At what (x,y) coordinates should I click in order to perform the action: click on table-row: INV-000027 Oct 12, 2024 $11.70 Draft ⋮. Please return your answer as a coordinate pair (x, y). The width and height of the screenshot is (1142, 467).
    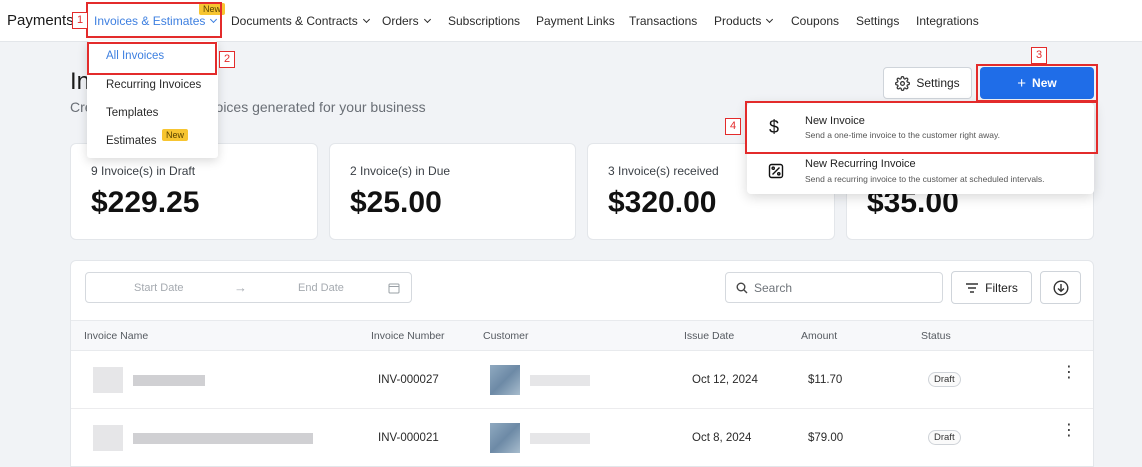
    Looking at the image, I should click on (582, 380).